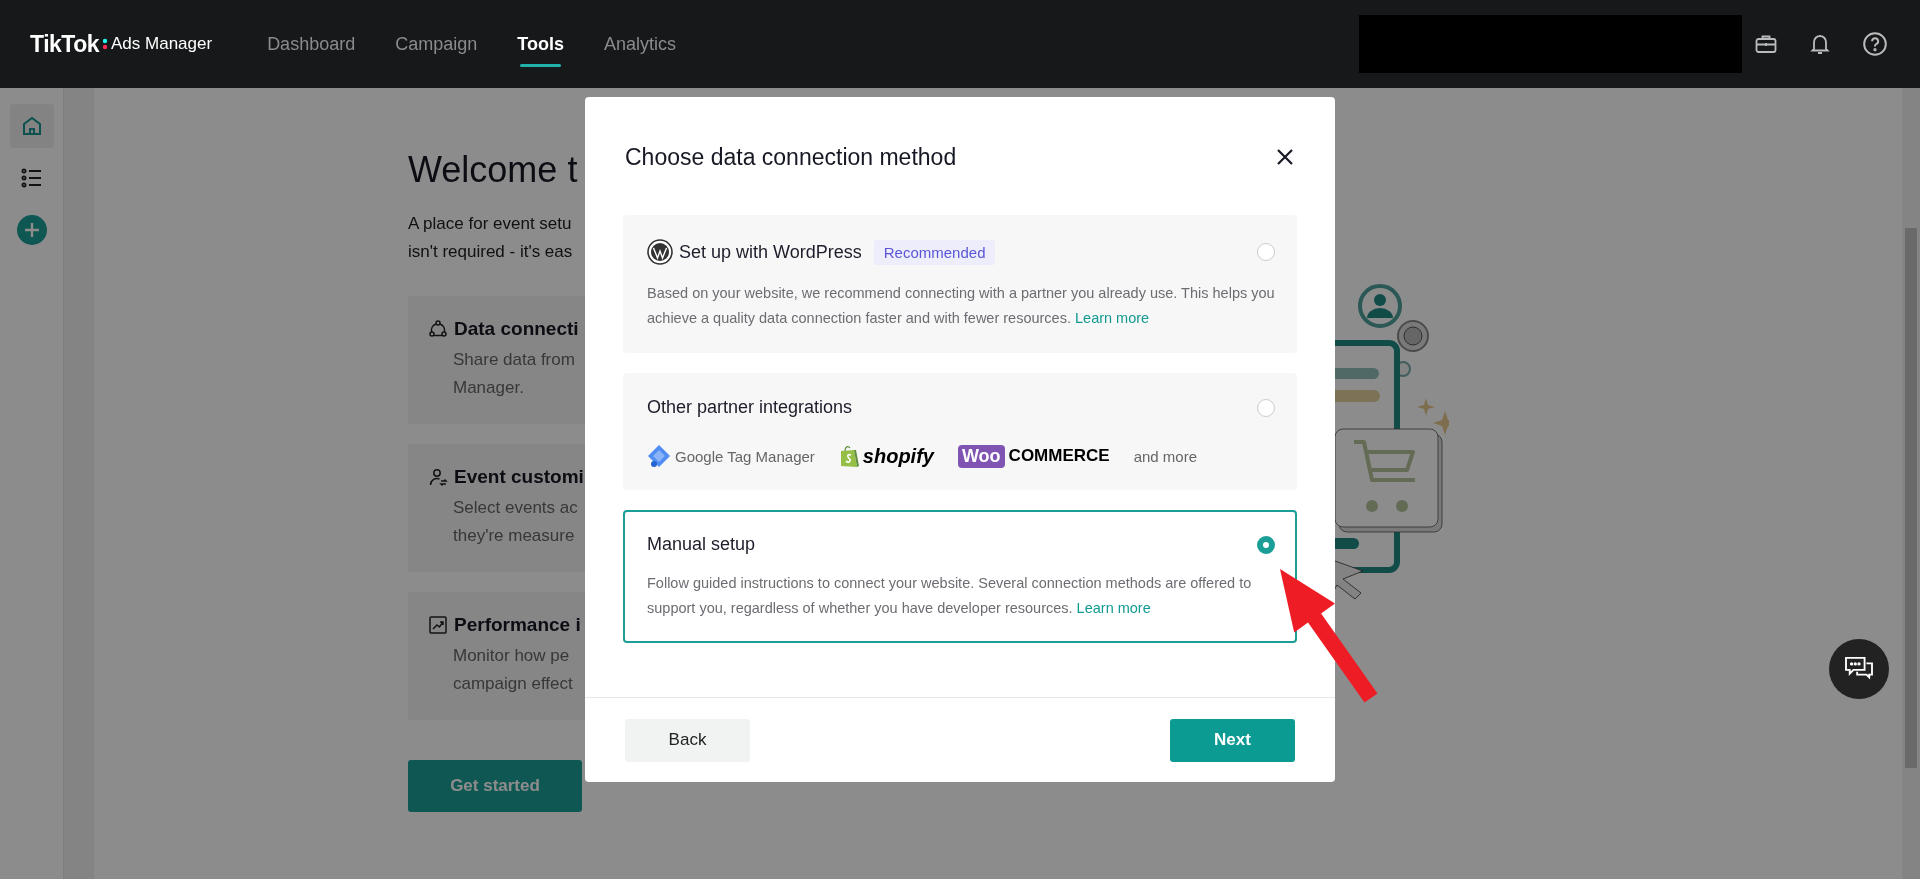  What do you see at coordinates (1820, 44) in the screenshot?
I see `bell-icon` at bounding box center [1820, 44].